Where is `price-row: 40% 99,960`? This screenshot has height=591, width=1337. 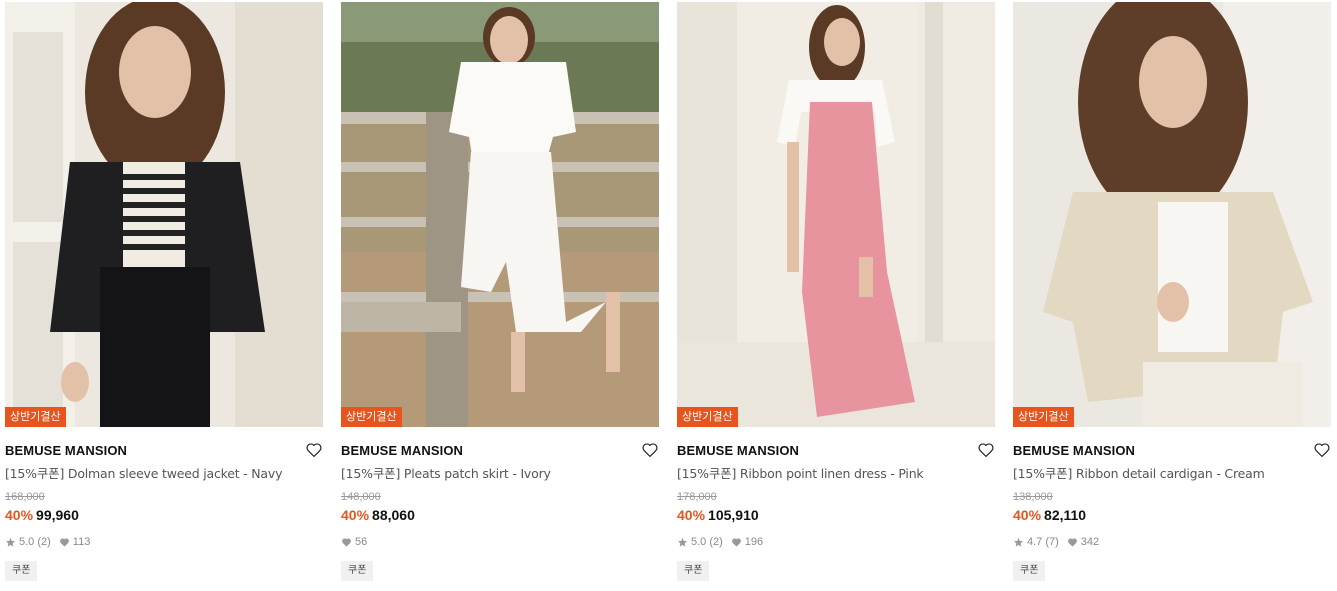 price-row: 40% 99,960 is located at coordinates (164, 515).